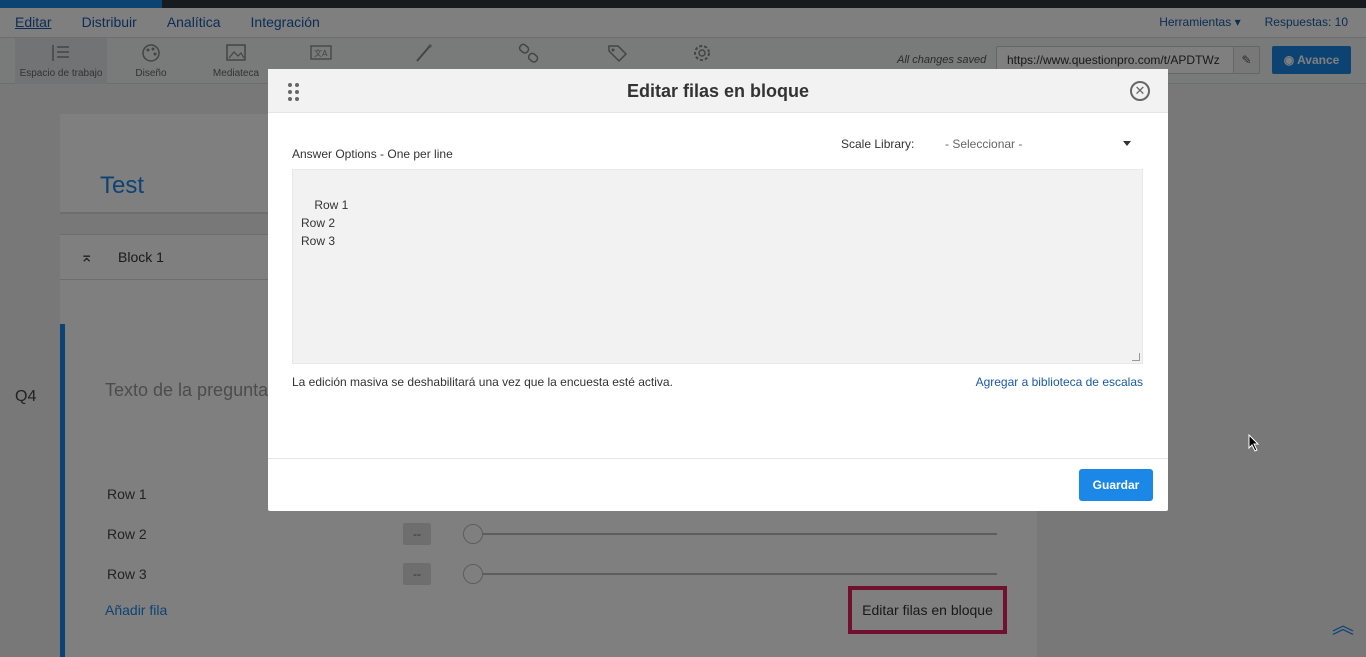 This screenshot has width=1366, height=657. I want to click on dialog-header: Editar filas en bloque ✕, so click(718, 91).